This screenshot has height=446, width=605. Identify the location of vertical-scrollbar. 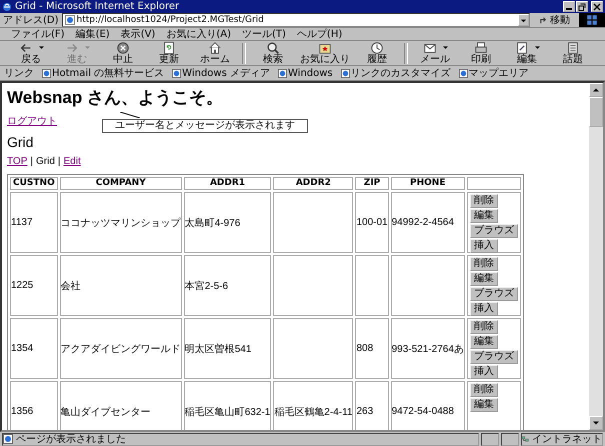
(596, 256).